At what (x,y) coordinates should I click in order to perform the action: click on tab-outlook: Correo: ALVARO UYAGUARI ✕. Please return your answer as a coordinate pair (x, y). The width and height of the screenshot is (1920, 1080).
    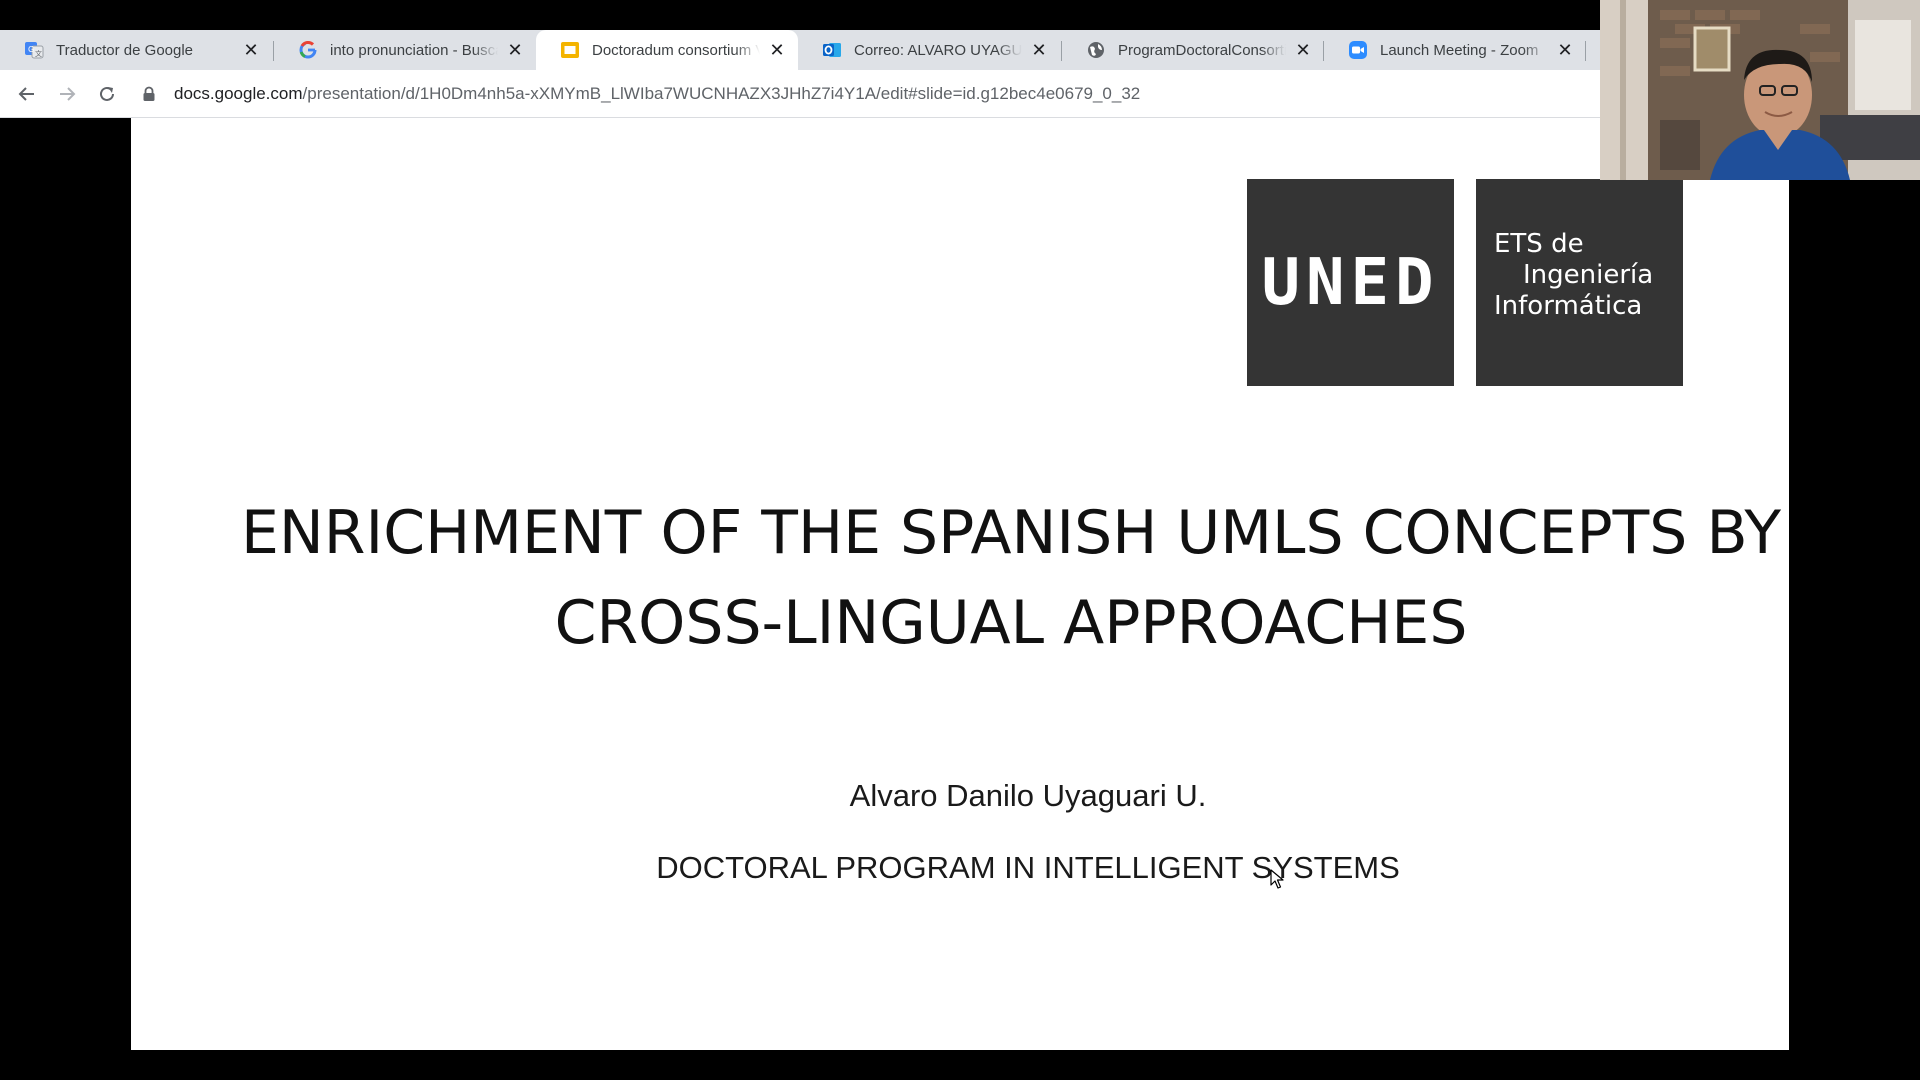
    Looking at the image, I should click on (929, 50).